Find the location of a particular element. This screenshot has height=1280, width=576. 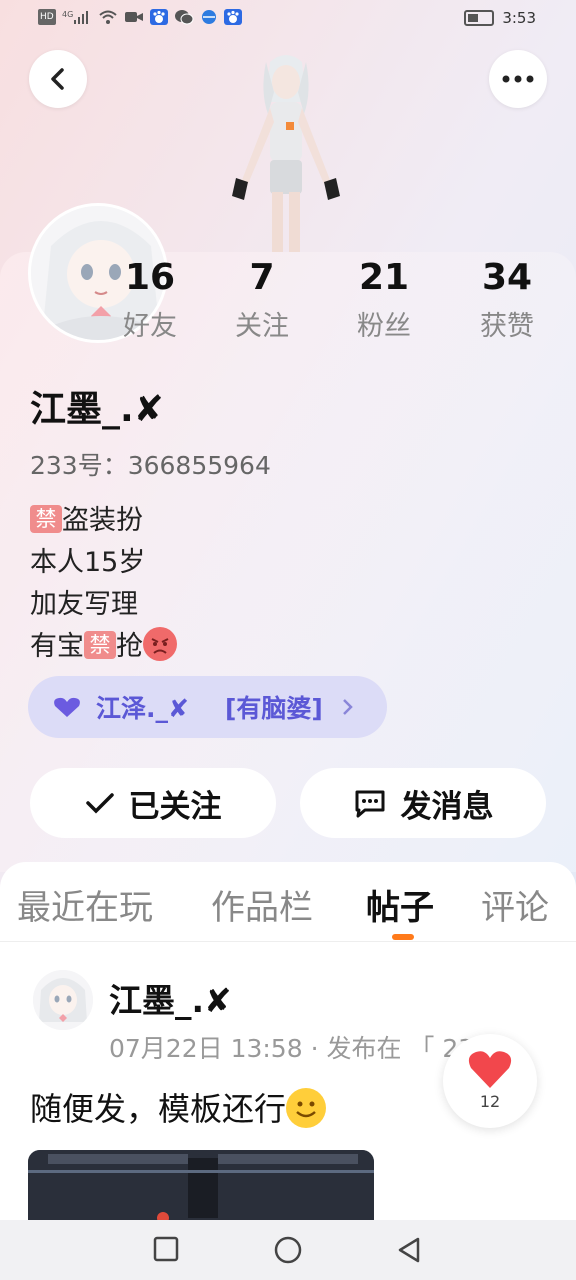

bio-line: 加友写理 is located at coordinates (84, 604).